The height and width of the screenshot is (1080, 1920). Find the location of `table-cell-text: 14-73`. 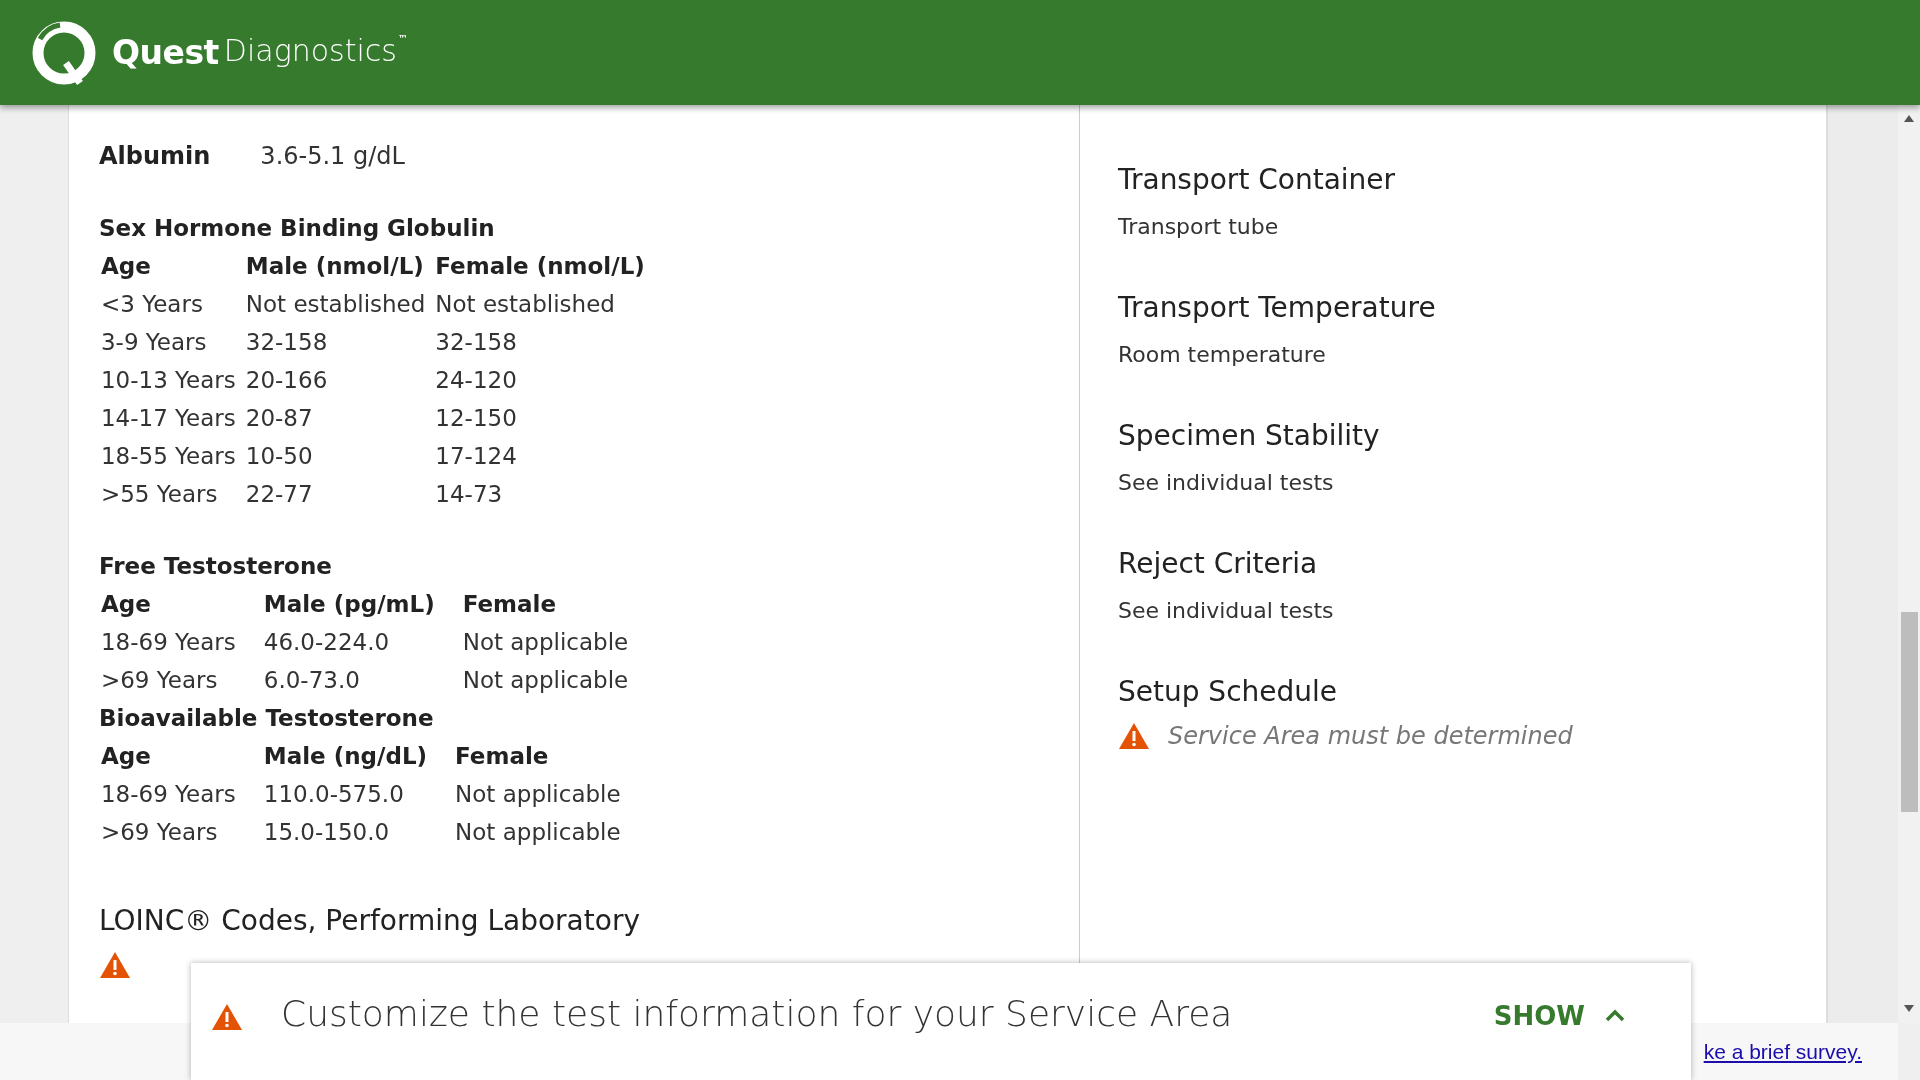

table-cell-text: 14-73 is located at coordinates (469, 494).